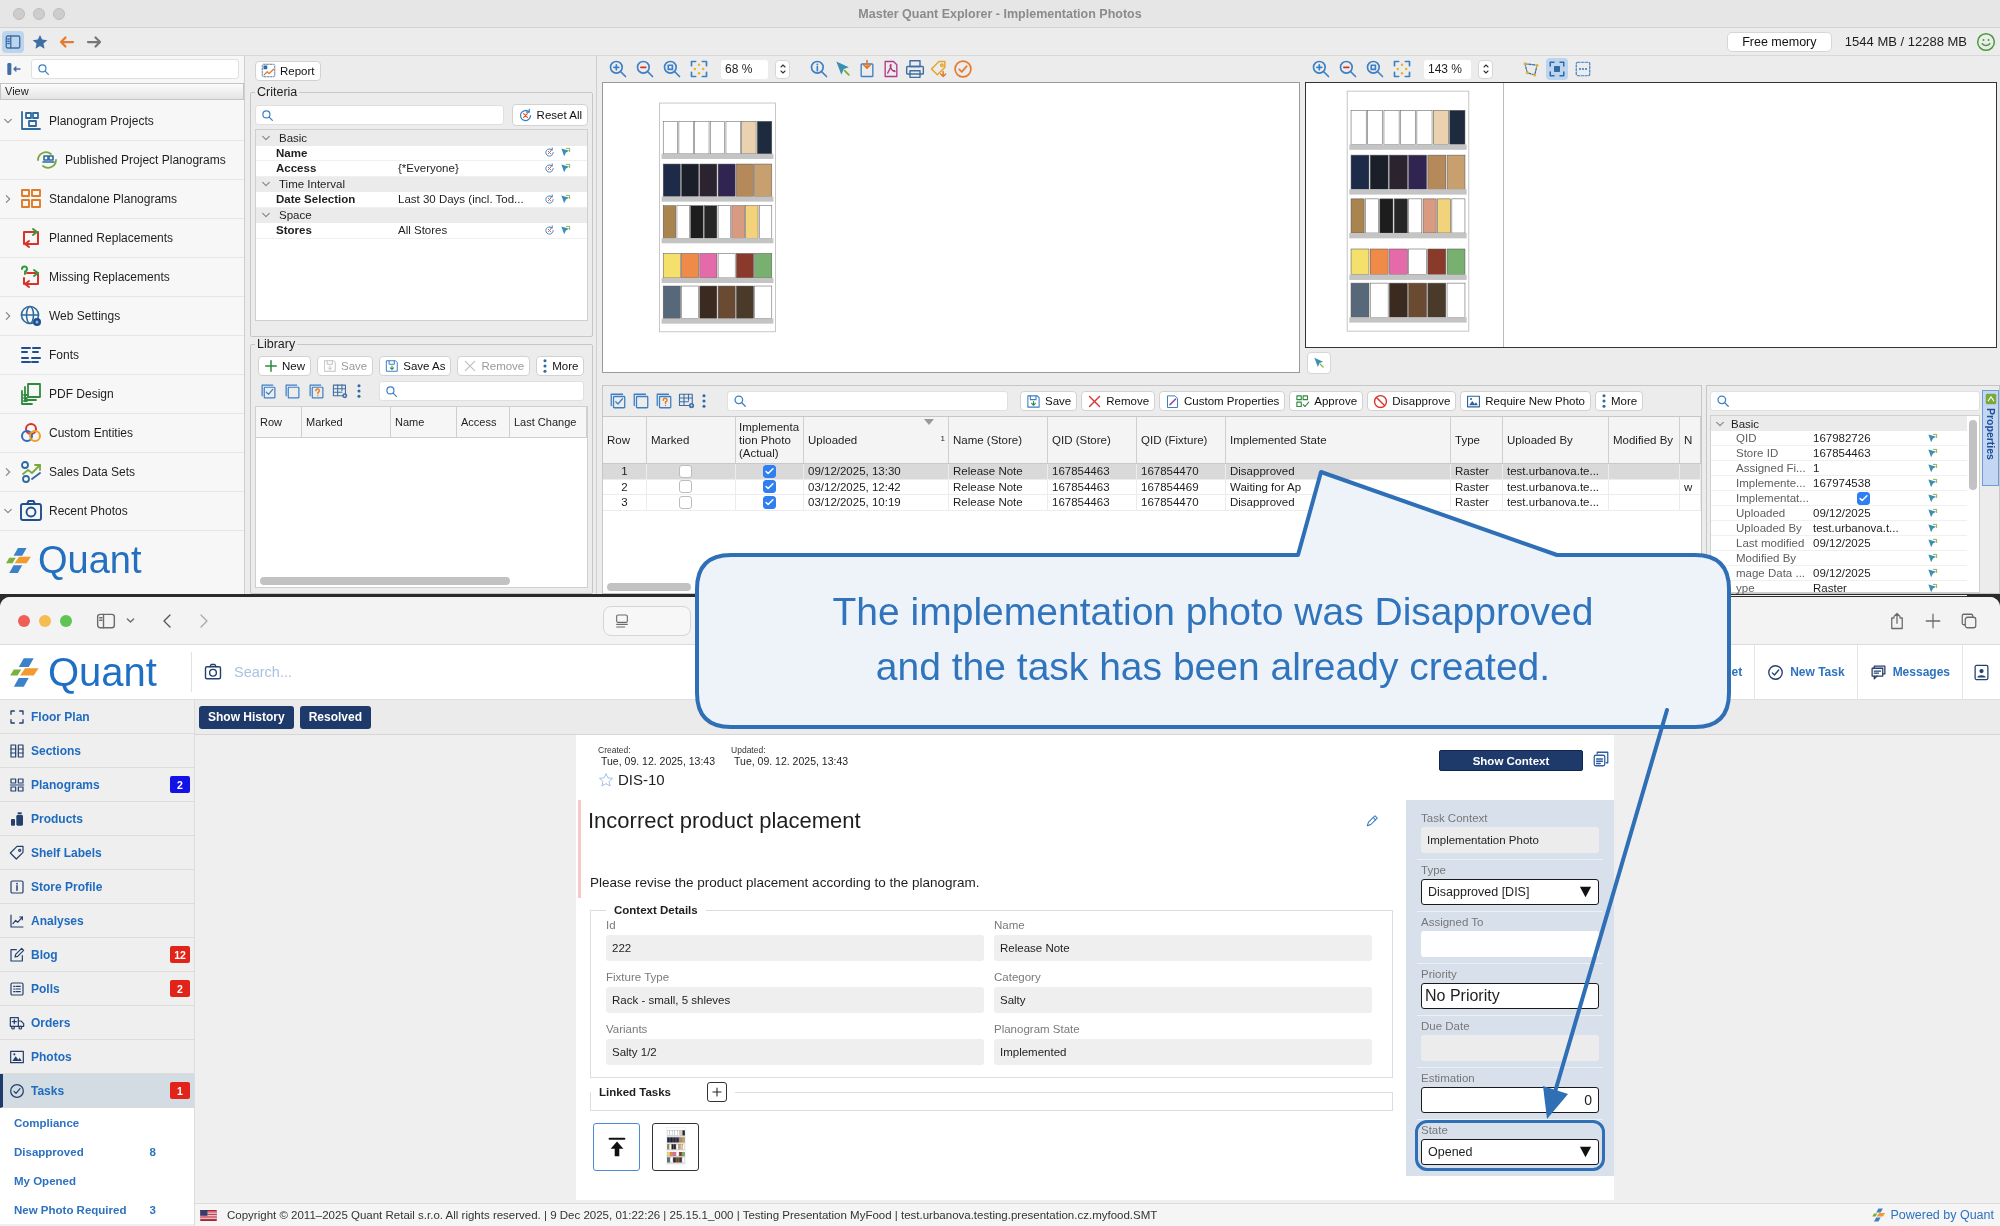  What do you see at coordinates (819, 69) in the screenshot?
I see `info-search-icon` at bounding box center [819, 69].